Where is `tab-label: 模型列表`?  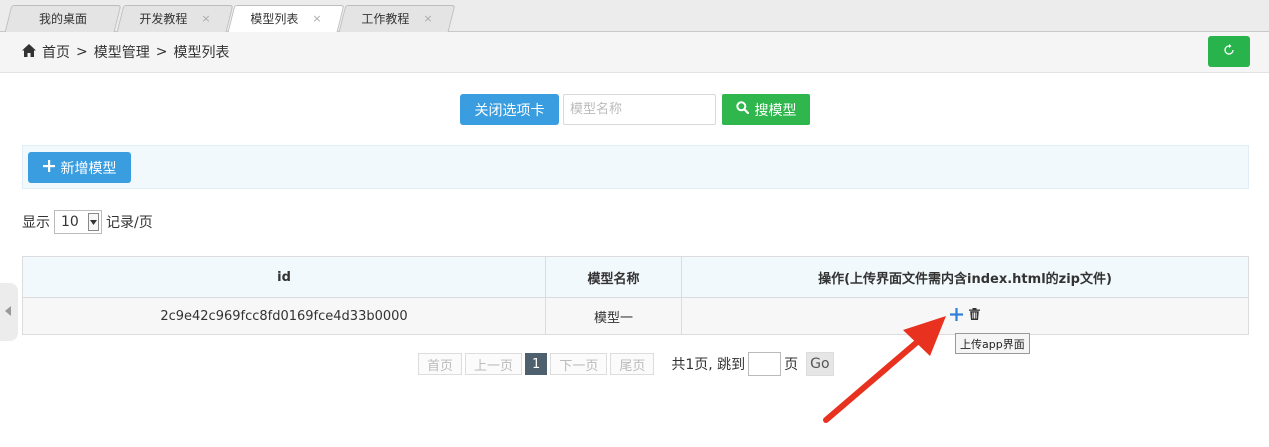
tab-label: 模型列表 is located at coordinates (274, 19).